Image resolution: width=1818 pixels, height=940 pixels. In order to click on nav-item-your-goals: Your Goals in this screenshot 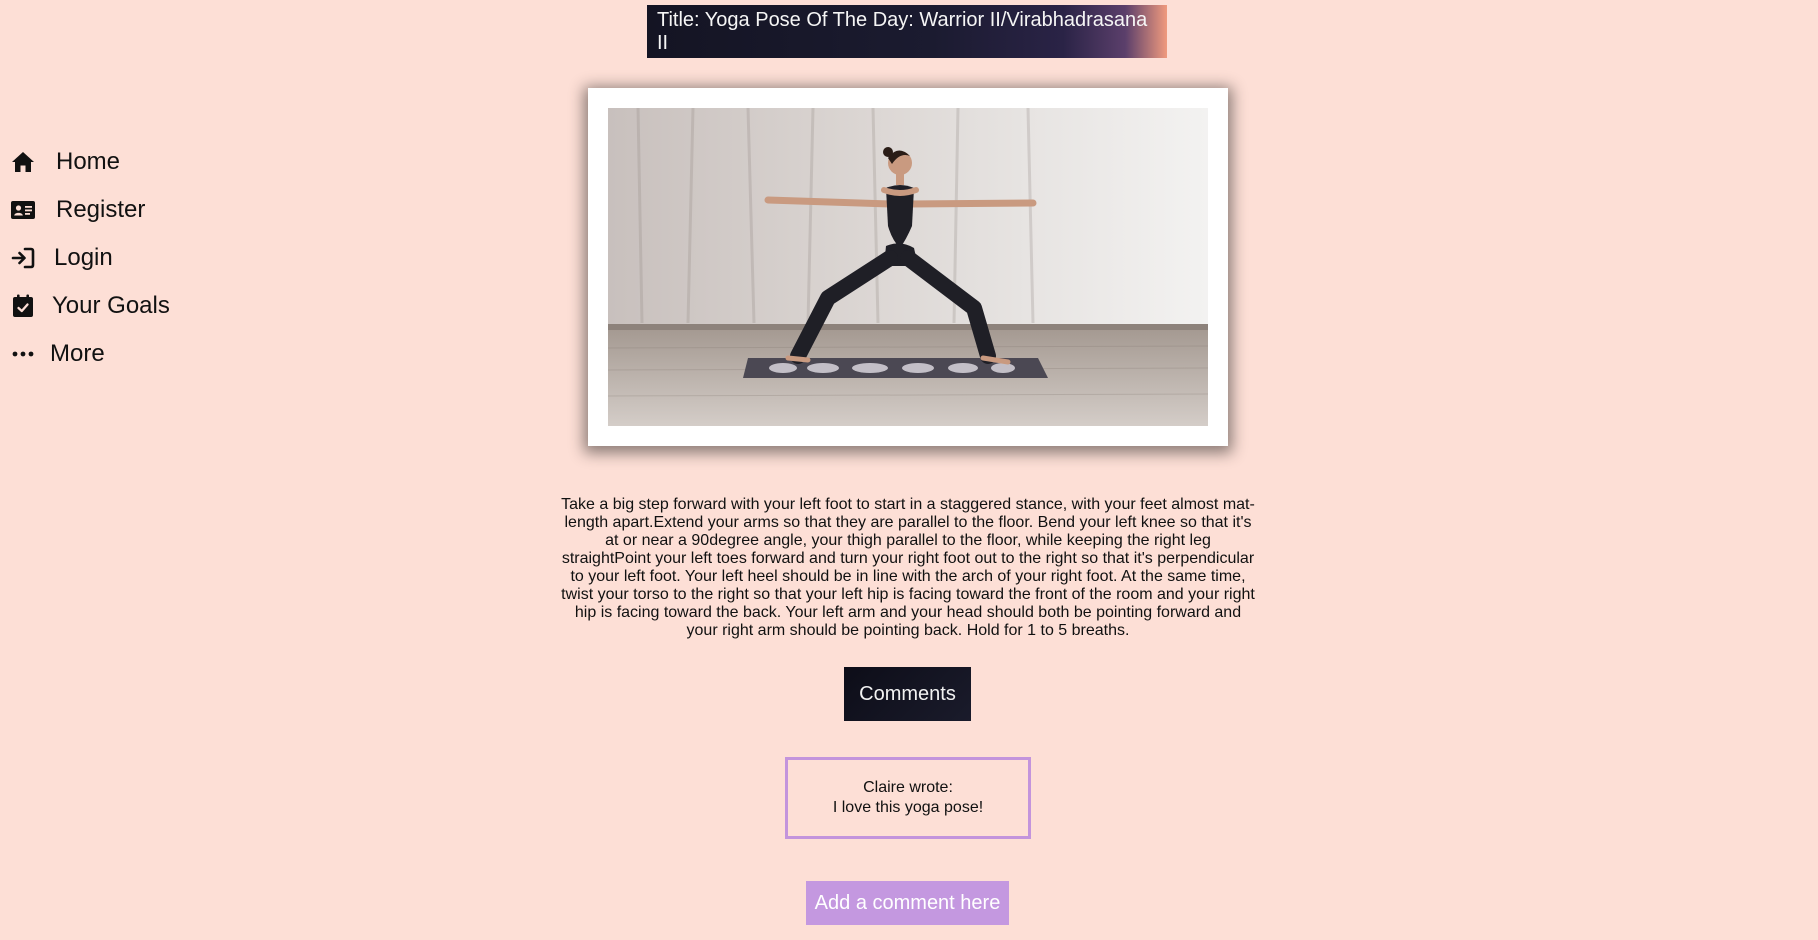, I will do `click(120, 306)`.